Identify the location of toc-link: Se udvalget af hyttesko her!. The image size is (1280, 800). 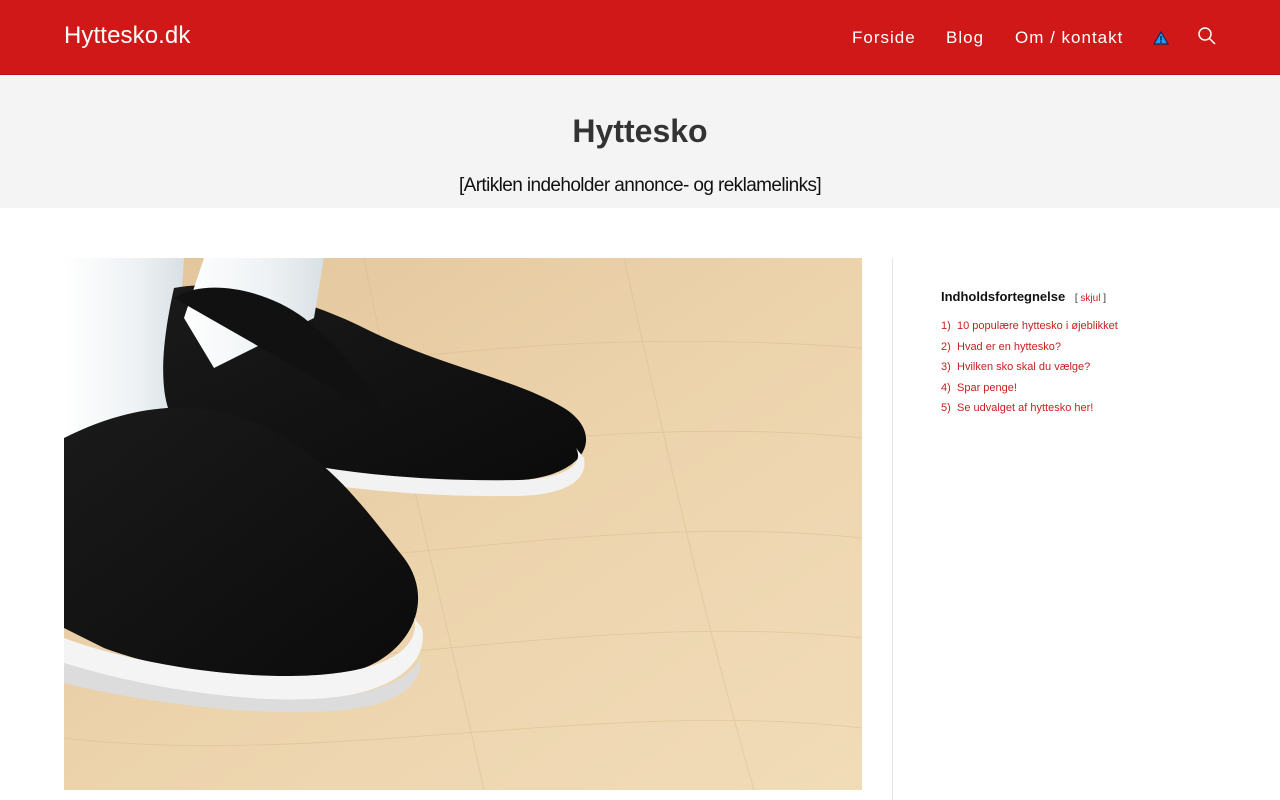
(1025, 408).